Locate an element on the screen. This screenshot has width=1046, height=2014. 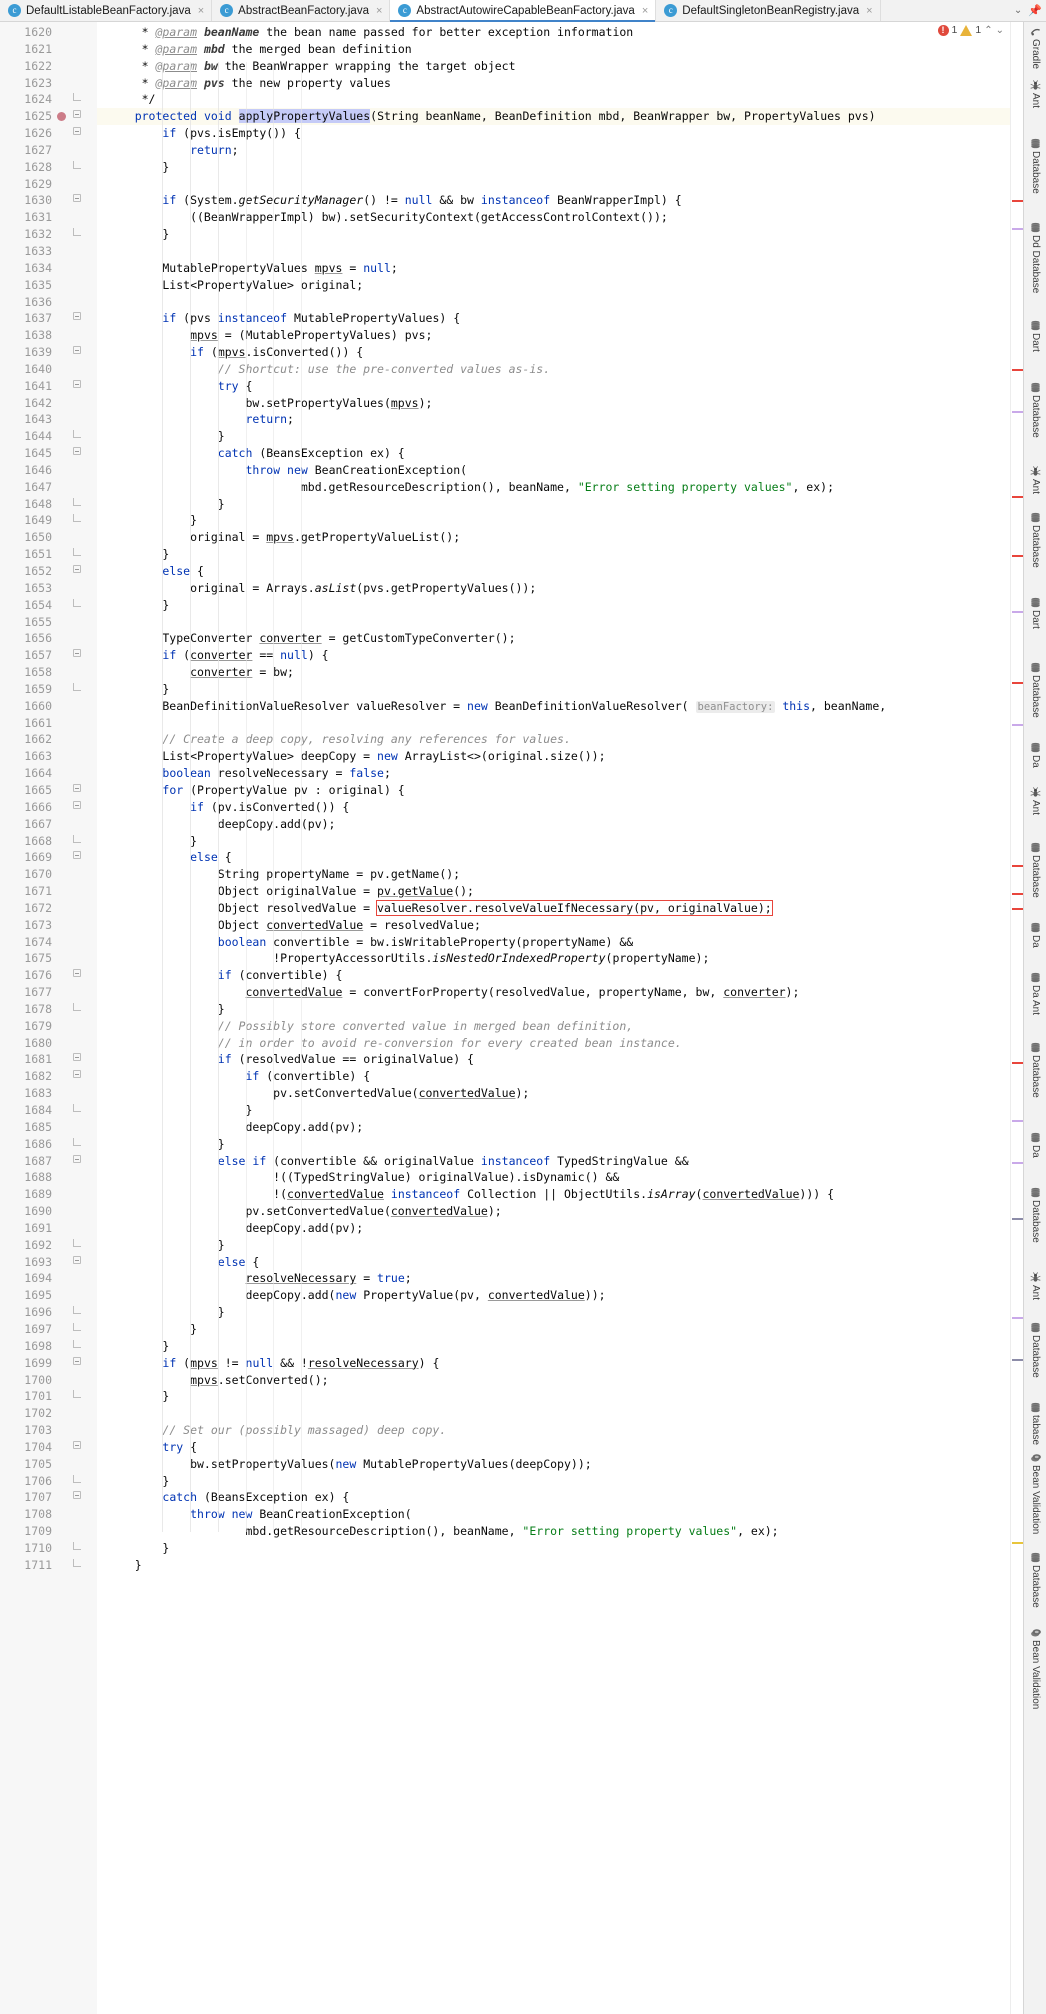
code-line: * @param mbd the merged bean definition is located at coordinates (553, 49).